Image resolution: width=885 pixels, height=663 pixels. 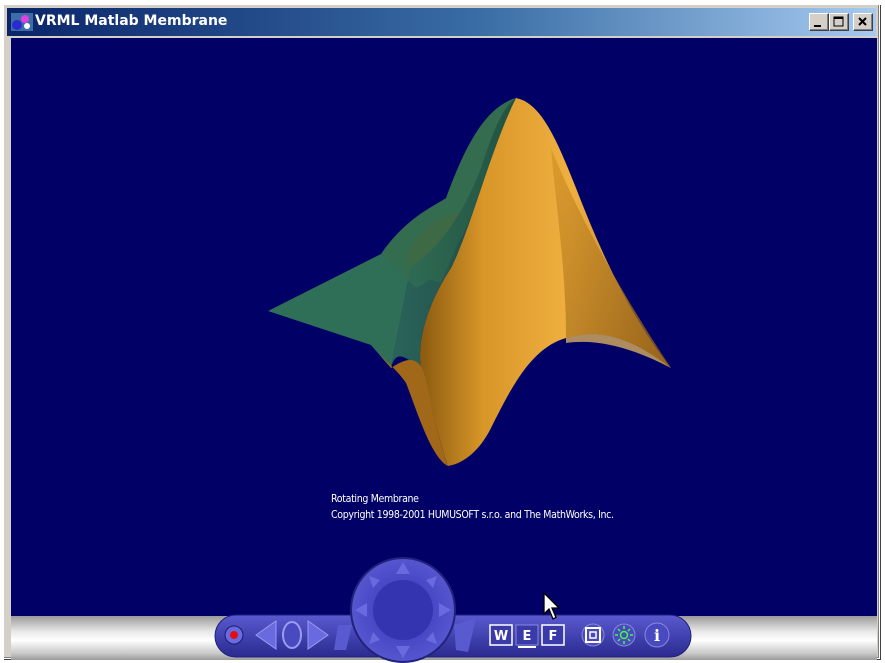 I want to click on walk-mode-button: W, so click(x=501, y=635).